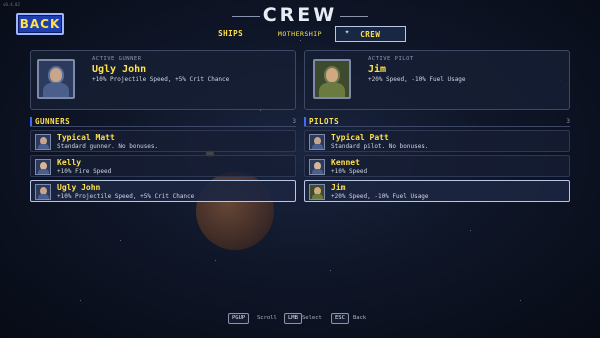  What do you see at coordinates (119, 69) in the screenshot?
I see `active-gunner-name: Ugly John` at bounding box center [119, 69].